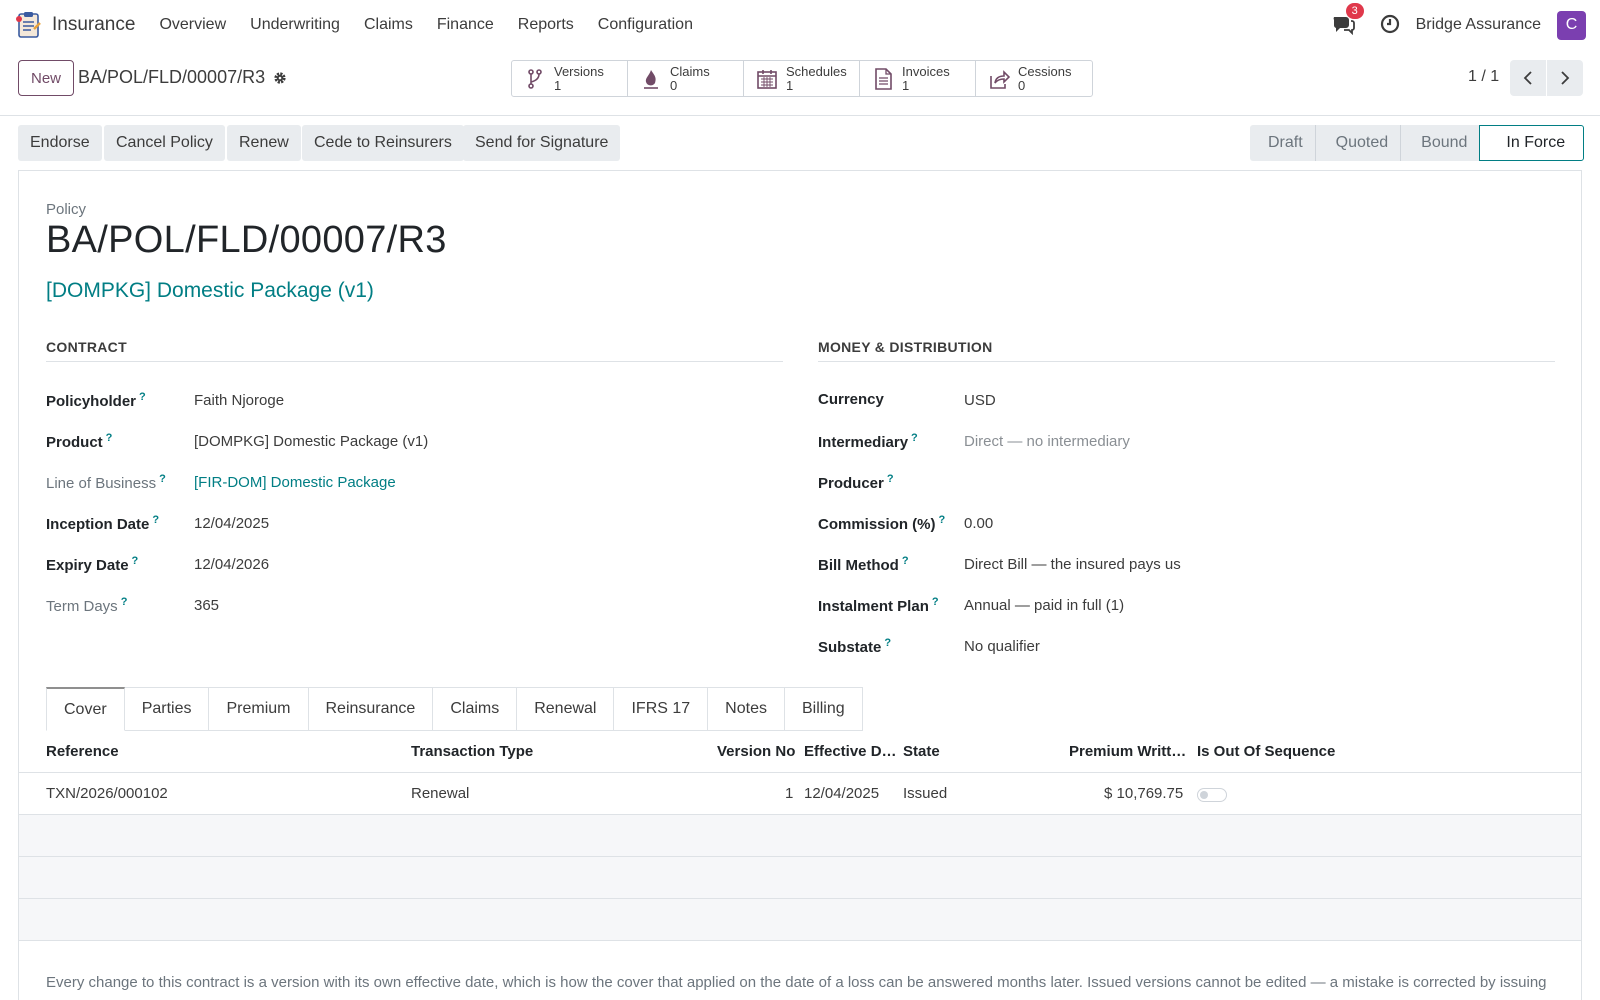 The width and height of the screenshot is (1600, 1000). Describe the element at coordinates (1266, 751) in the screenshot. I see `column-is-out-of-sequence: Is Out Of Sequence` at that location.